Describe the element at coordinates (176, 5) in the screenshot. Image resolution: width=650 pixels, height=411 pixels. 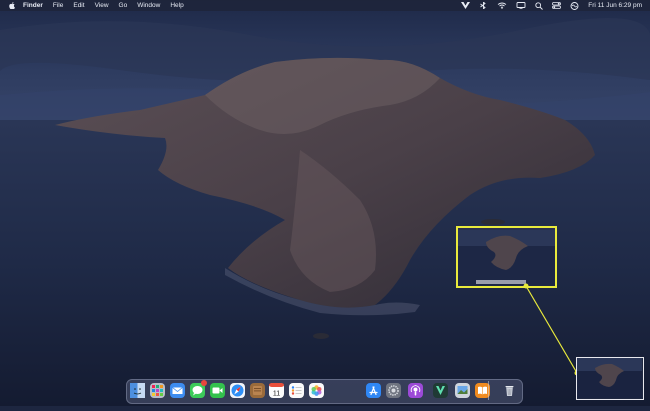
I see `menu-help: Help` at that location.